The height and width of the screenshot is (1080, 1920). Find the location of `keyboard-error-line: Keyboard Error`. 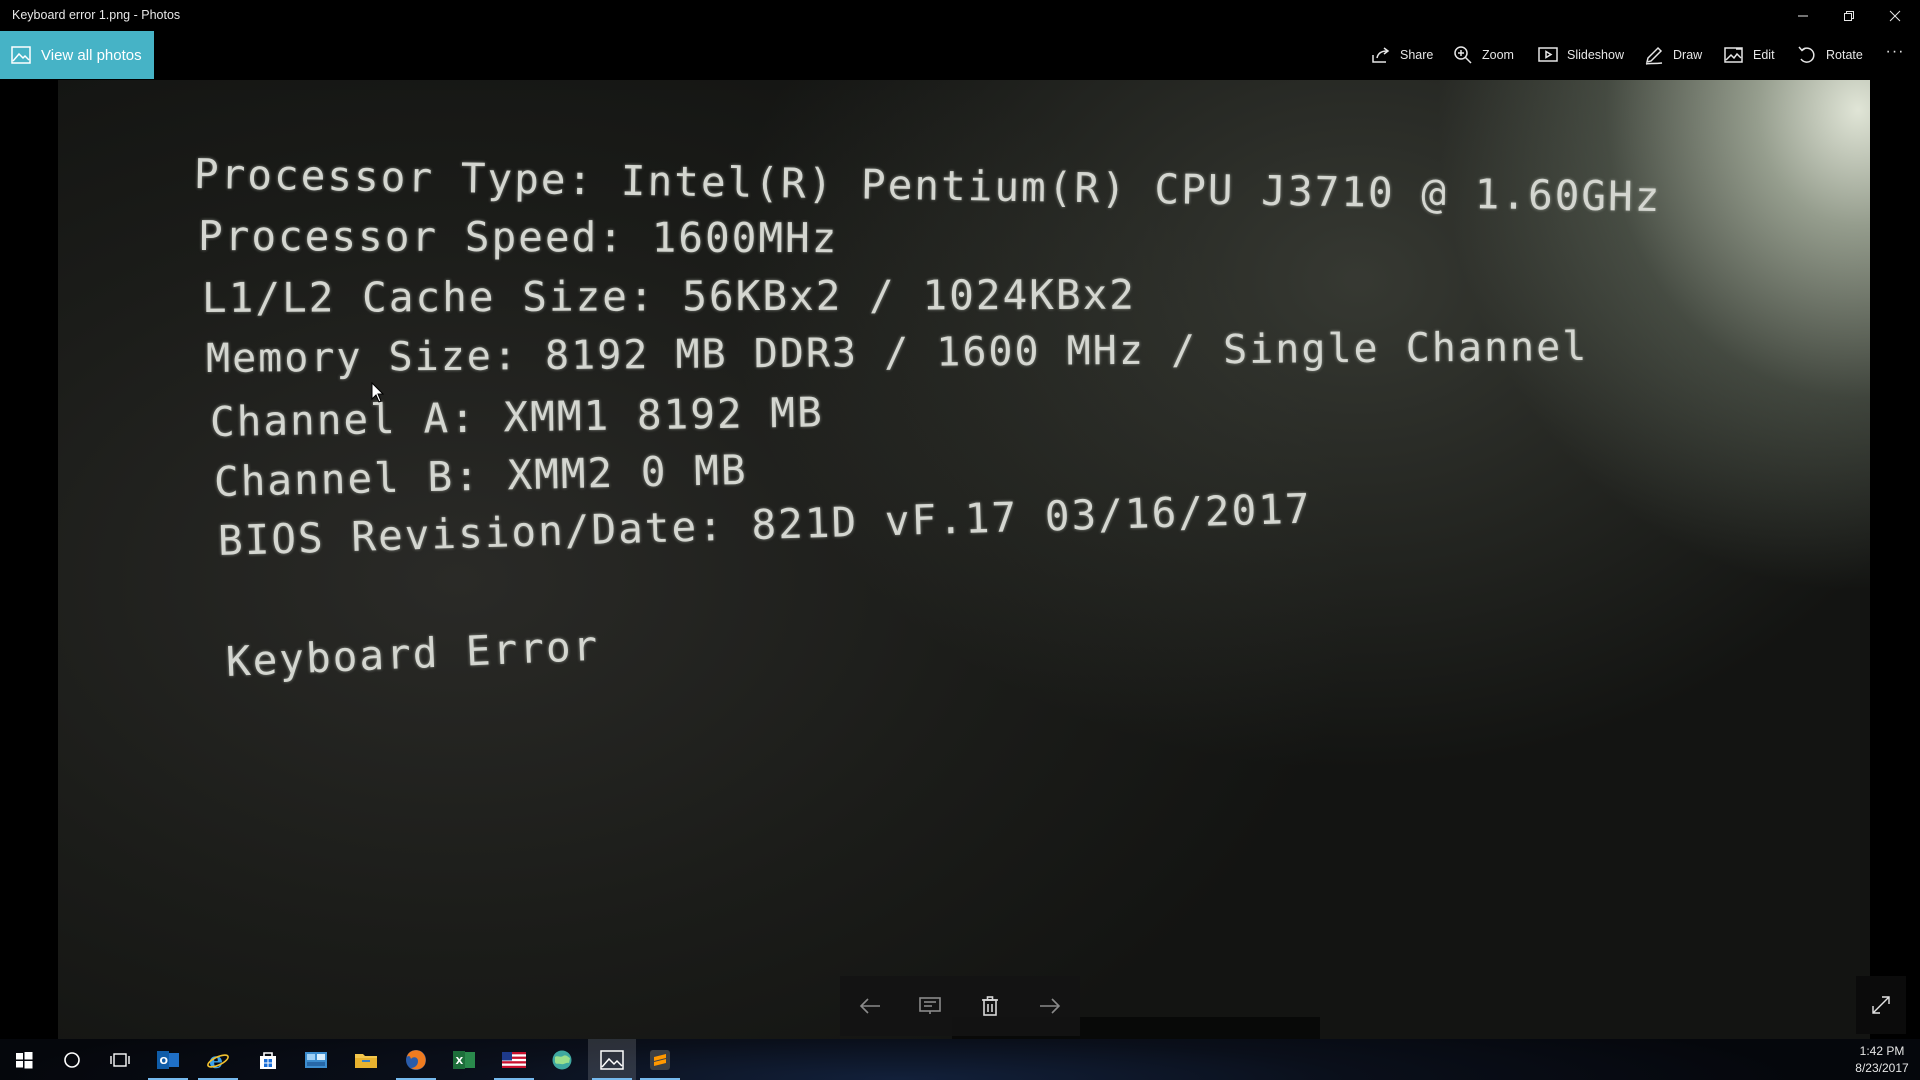

keyboard-error-line: Keyboard Error is located at coordinates (412, 653).